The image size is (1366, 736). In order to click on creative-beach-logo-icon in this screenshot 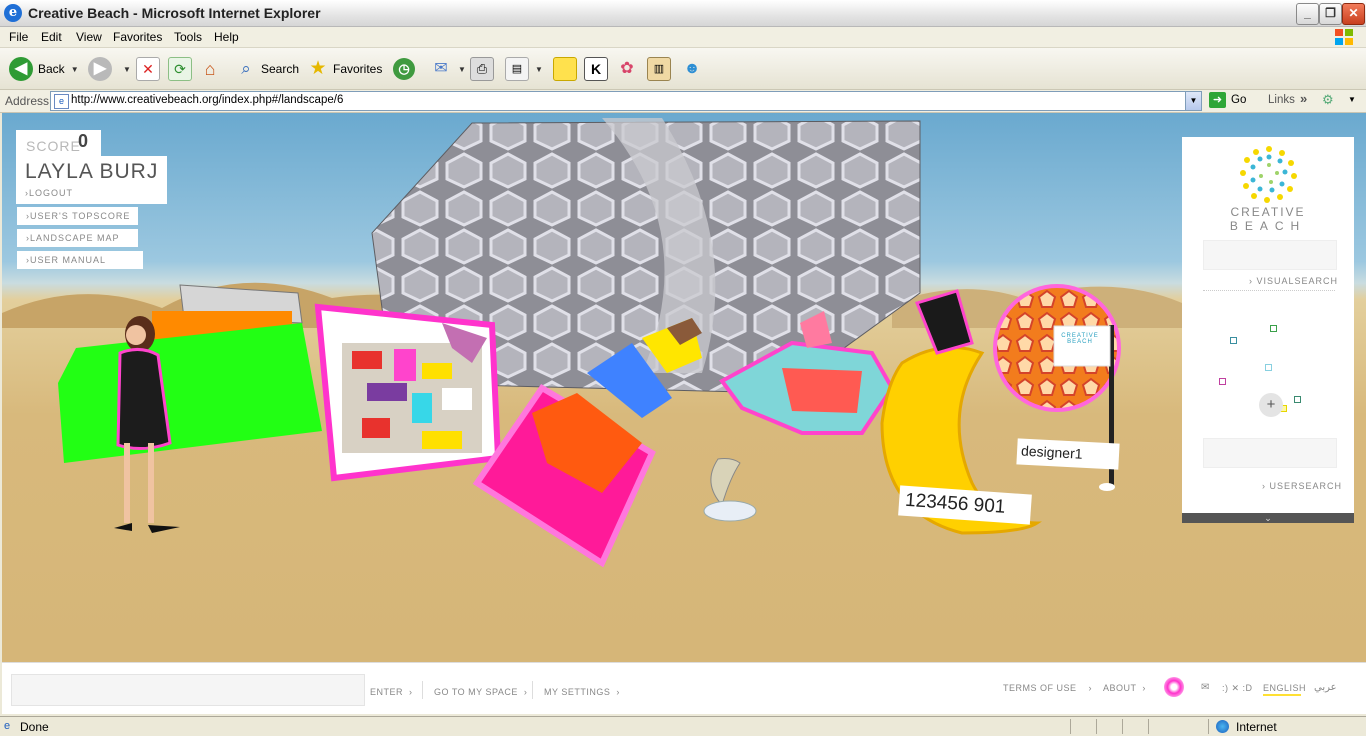, I will do `click(1268, 174)`.